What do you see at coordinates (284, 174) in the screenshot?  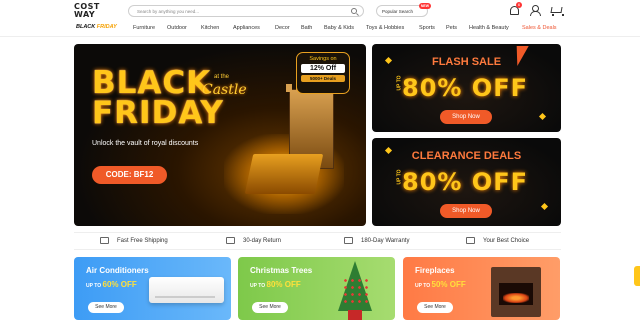 I see `treasure-chest-image` at bounding box center [284, 174].